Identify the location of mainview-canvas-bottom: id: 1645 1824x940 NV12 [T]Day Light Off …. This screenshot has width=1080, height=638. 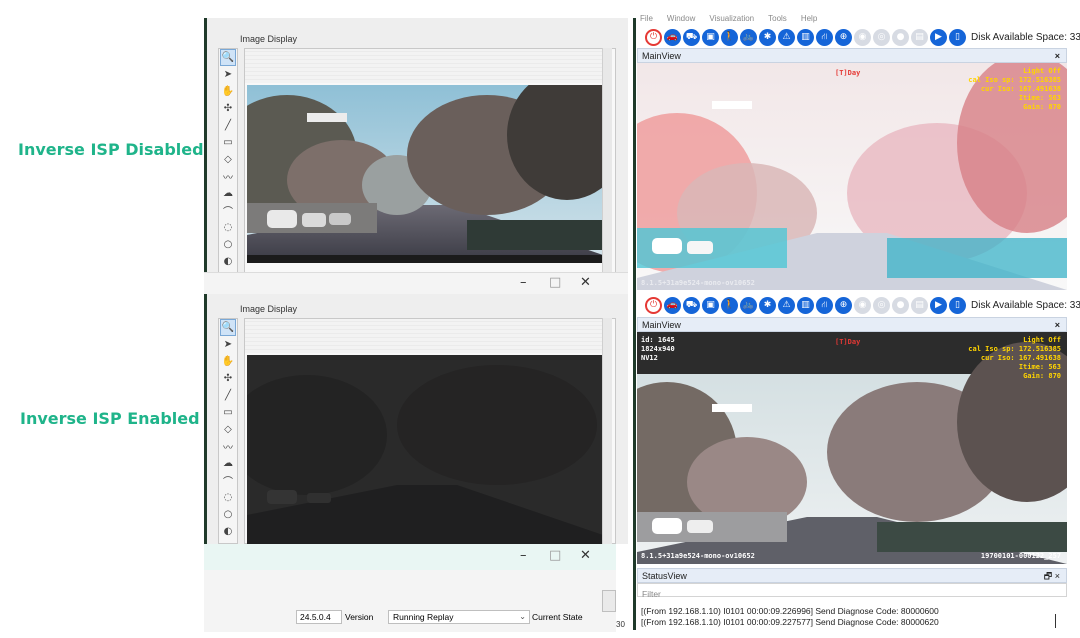
(852, 448).